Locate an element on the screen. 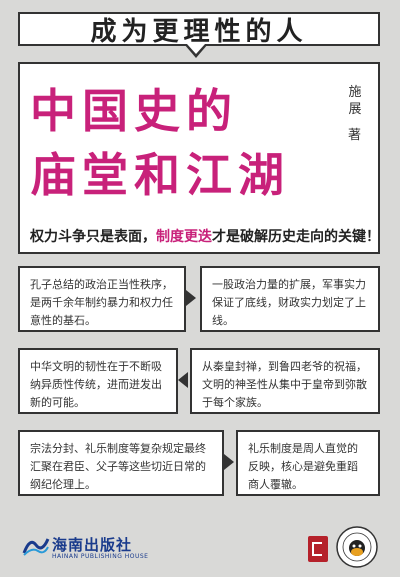 The image size is (400, 577). author-role: 著 is located at coordinates (355, 135).